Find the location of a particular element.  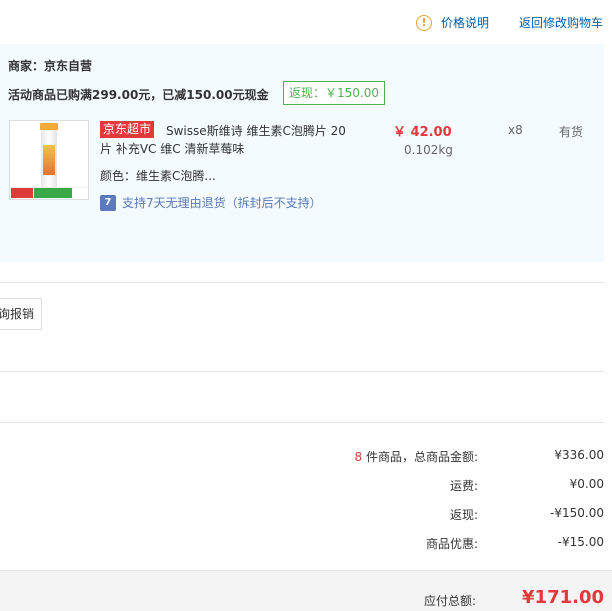

product-thumbnail is located at coordinates (49, 160).